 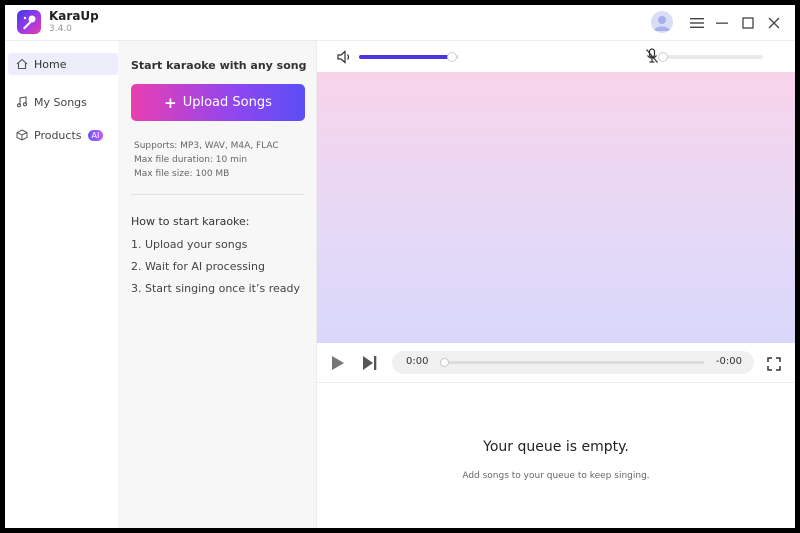 What do you see at coordinates (22, 102) in the screenshot?
I see `music-note-icon` at bounding box center [22, 102].